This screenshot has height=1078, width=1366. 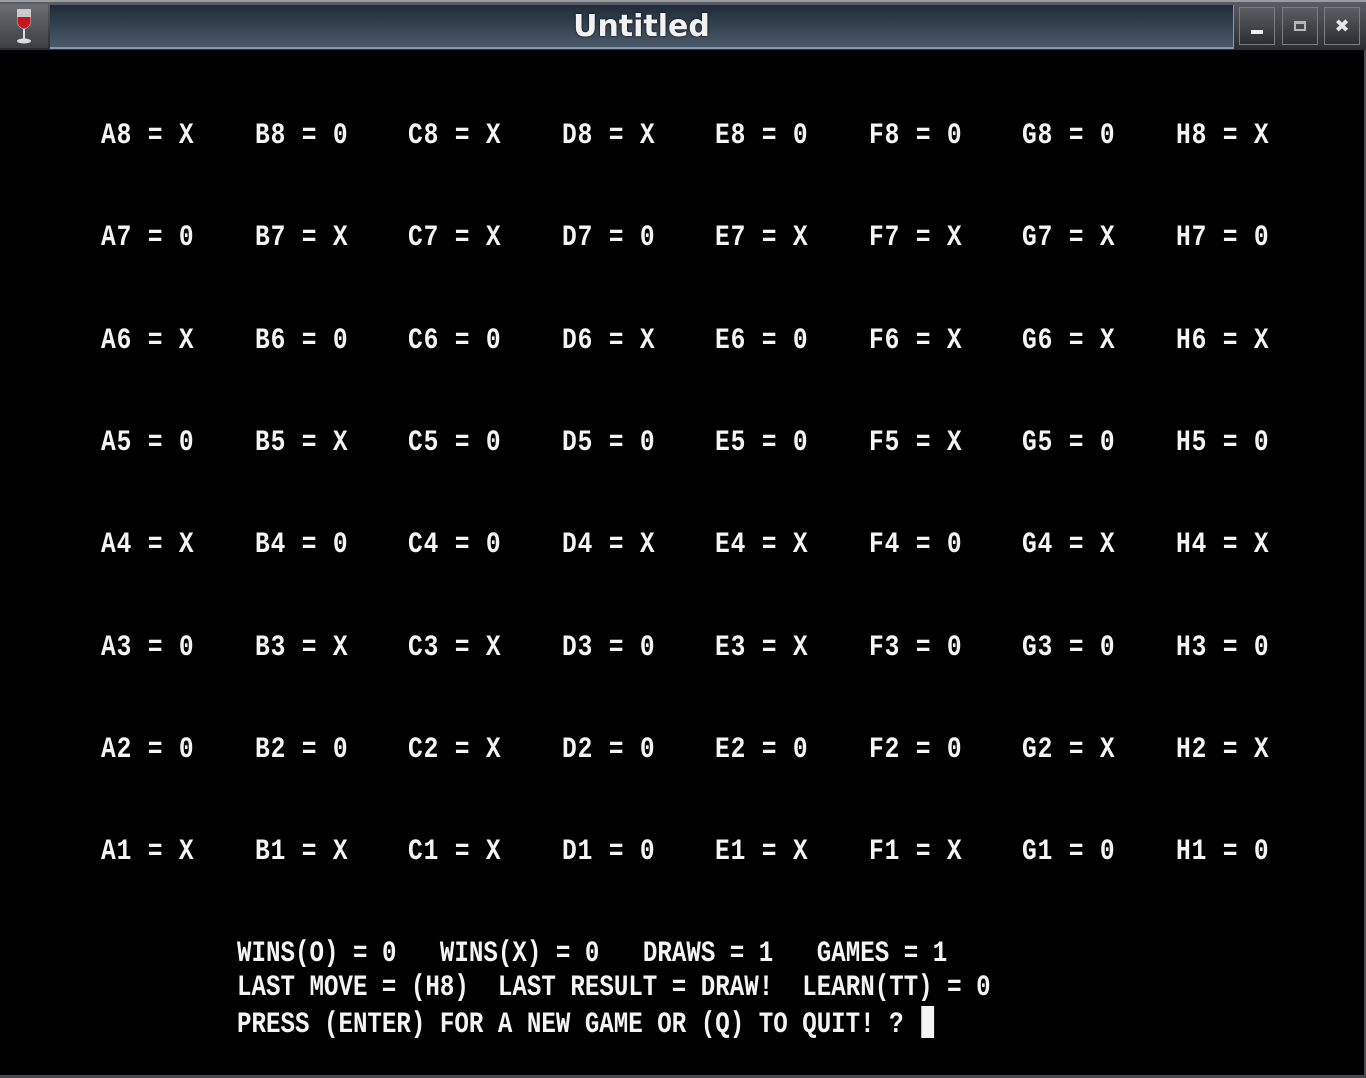 I want to click on text-cursor, so click(x=928, y=1022).